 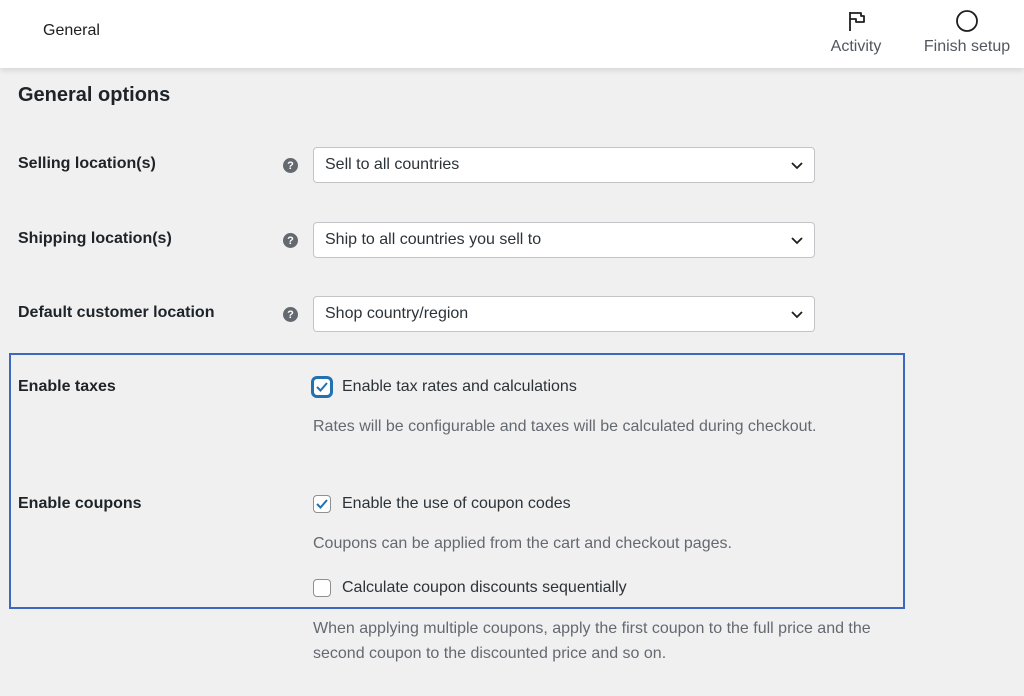 I want to click on circle-icon, so click(x=967, y=21).